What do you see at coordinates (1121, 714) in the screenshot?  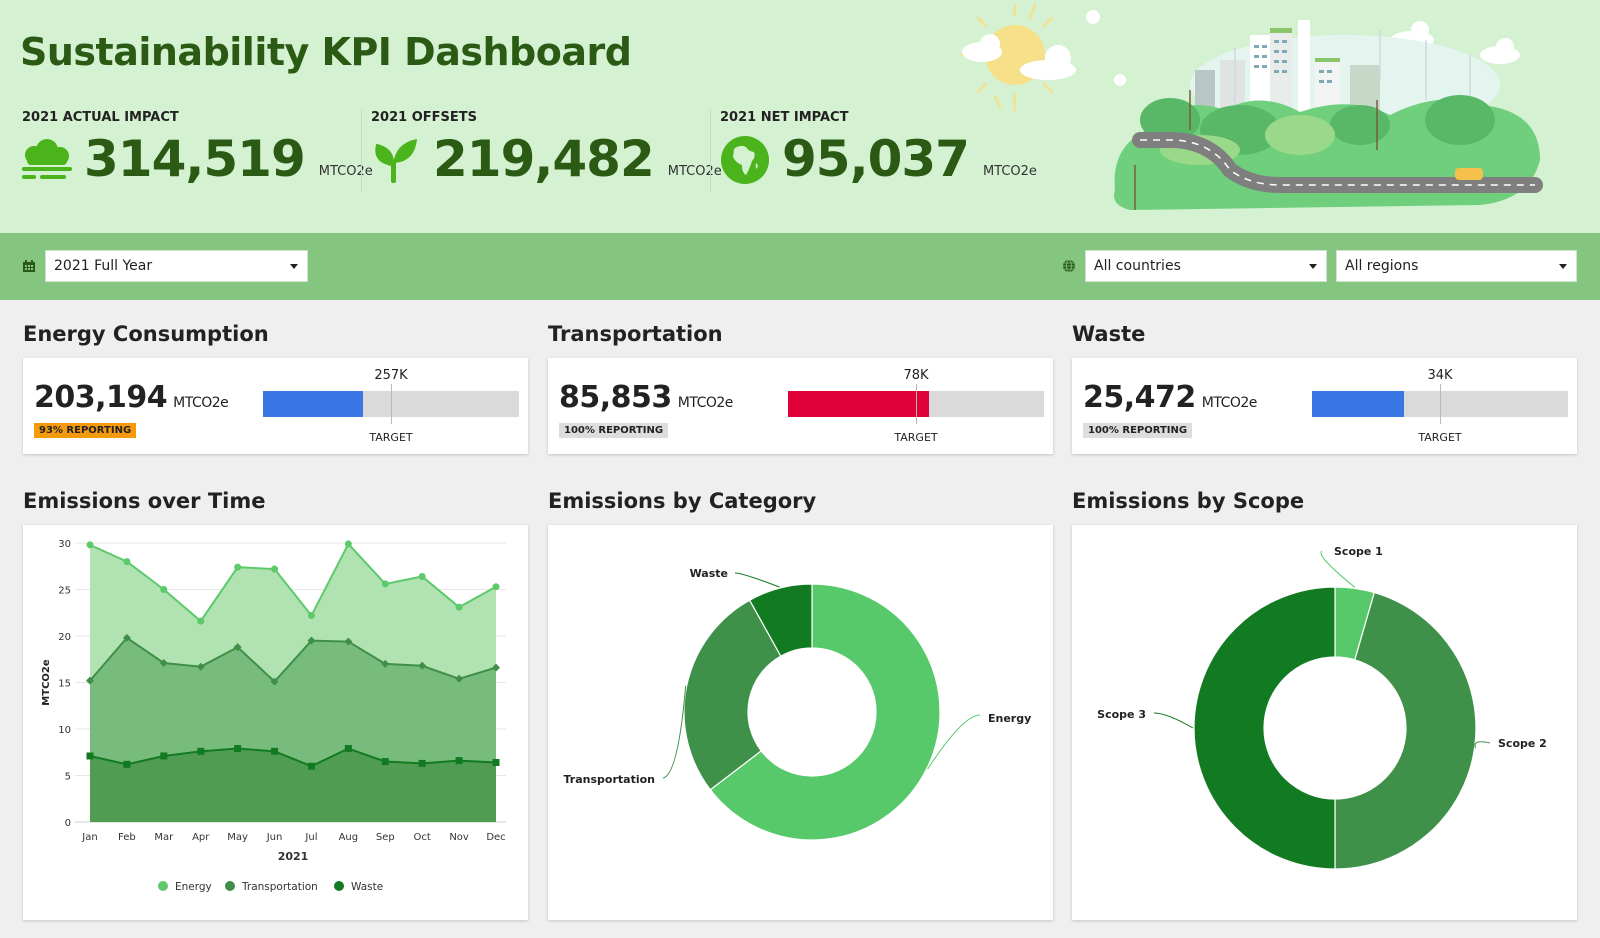 I see `slice-label: Scope 3` at bounding box center [1121, 714].